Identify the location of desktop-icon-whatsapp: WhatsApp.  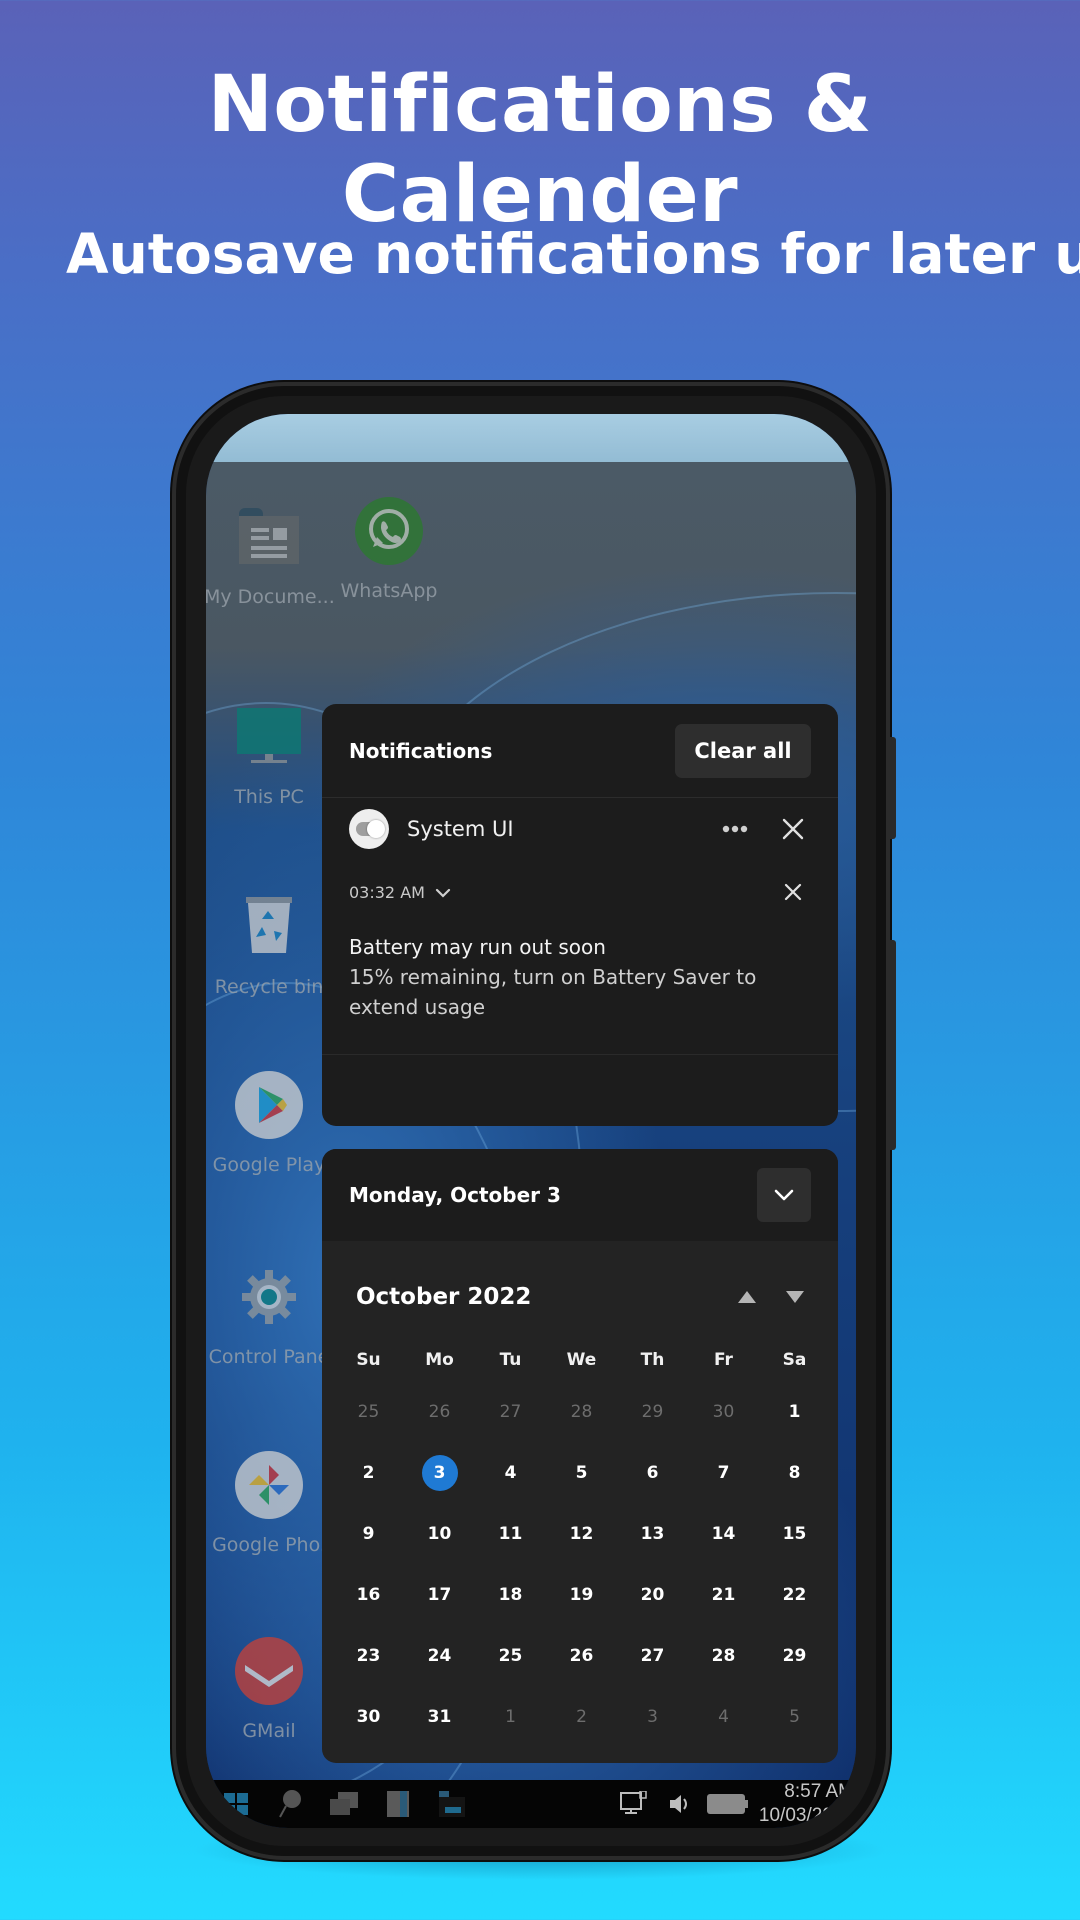
(389, 548).